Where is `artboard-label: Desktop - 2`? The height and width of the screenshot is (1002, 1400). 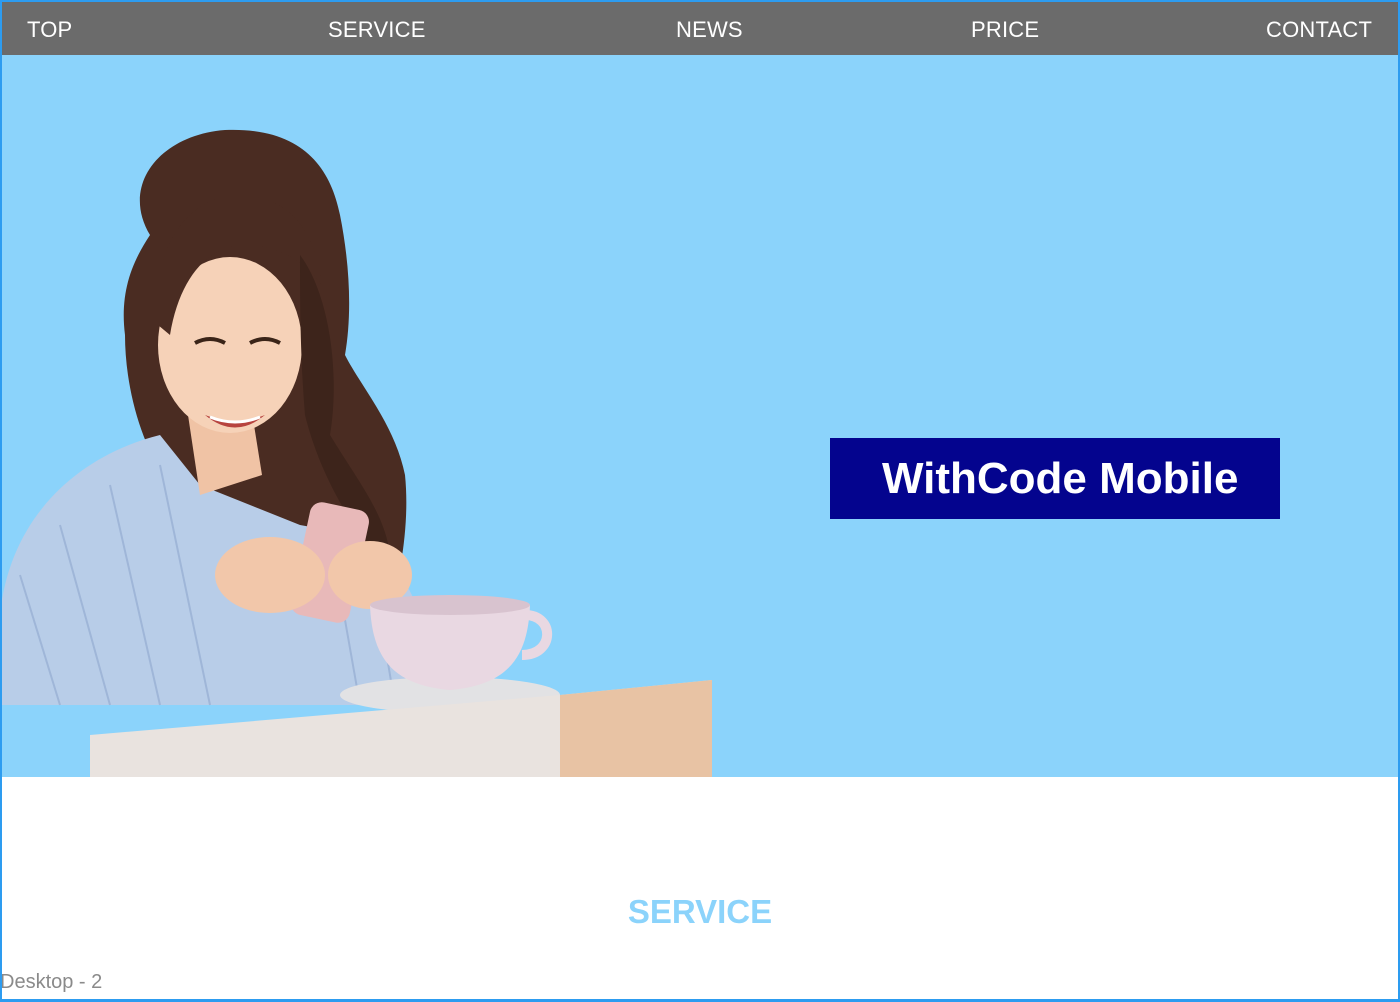
artboard-label: Desktop - 2 is located at coordinates (51, 982).